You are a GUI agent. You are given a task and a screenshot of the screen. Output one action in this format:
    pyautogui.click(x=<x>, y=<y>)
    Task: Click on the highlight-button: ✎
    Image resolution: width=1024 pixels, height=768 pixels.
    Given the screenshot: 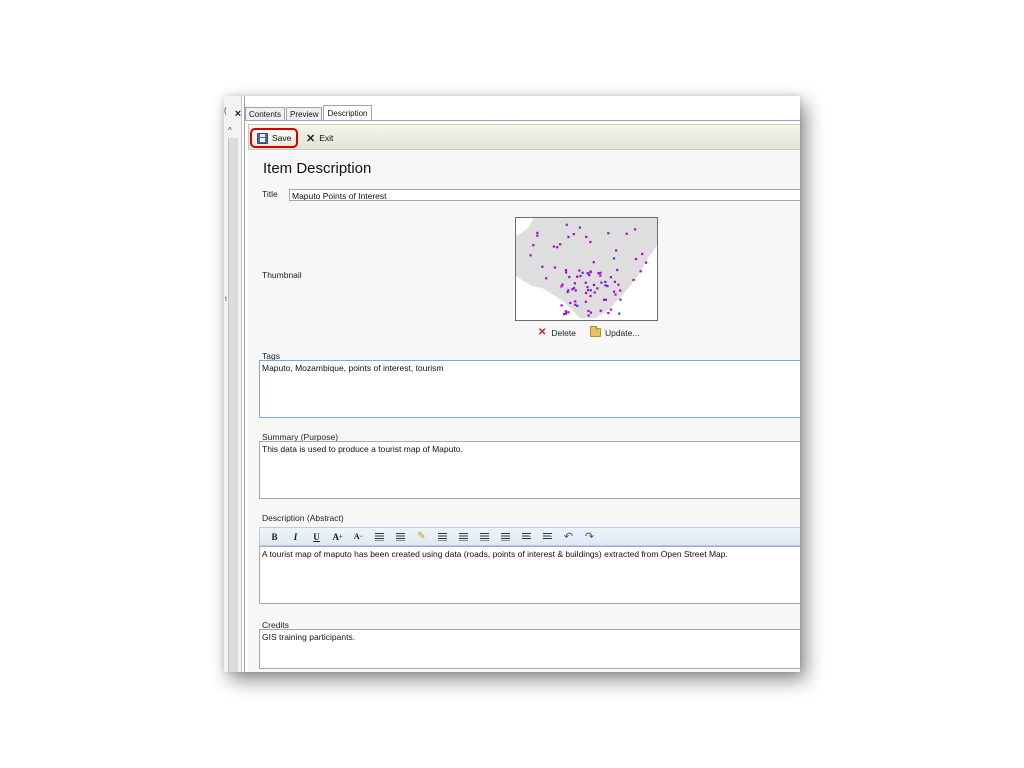 What is the action you would take?
    pyautogui.click(x=421, y=536)
    